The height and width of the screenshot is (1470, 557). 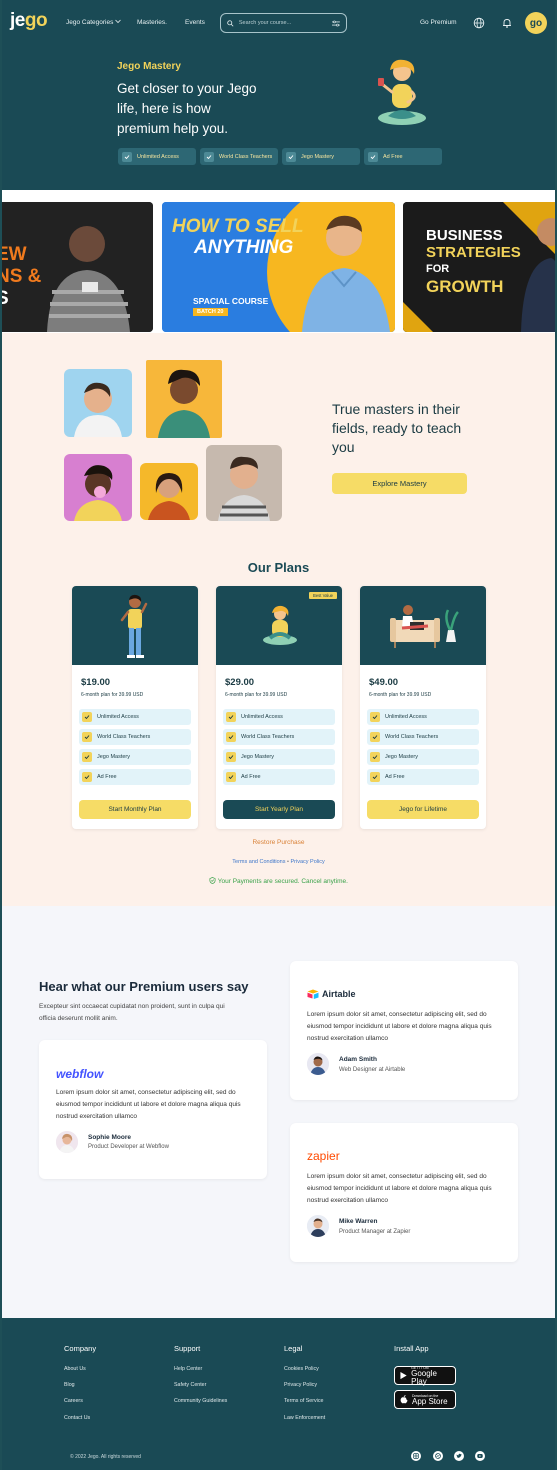 I want to click on google-play-button: GET IT ON Google Play, so click(x=425, y=1375).